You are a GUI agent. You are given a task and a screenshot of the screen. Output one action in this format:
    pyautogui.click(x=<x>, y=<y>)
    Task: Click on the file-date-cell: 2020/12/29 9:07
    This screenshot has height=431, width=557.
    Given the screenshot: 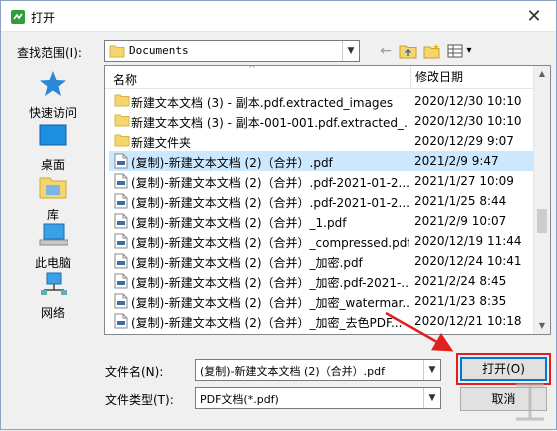 What is the action you would take?
    pyautogui.click(x=464, y=141)
    